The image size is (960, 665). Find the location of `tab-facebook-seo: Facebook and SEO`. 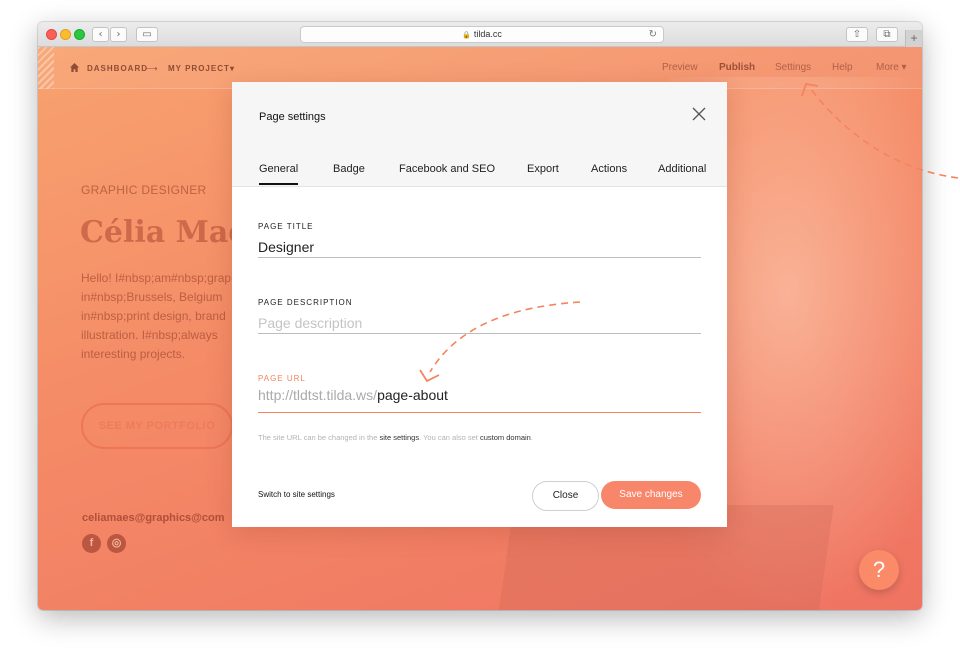

tab-facebook-seo: Facebook and SEO is located at coordinates (447, 169).